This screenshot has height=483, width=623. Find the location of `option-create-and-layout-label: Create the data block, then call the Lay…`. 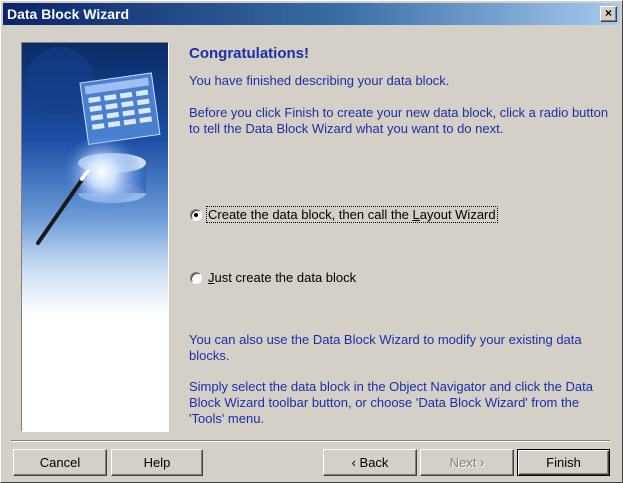

option-create-and-layout-label: Create the data block, then call the Lay… is located at coordinates (352, 214).